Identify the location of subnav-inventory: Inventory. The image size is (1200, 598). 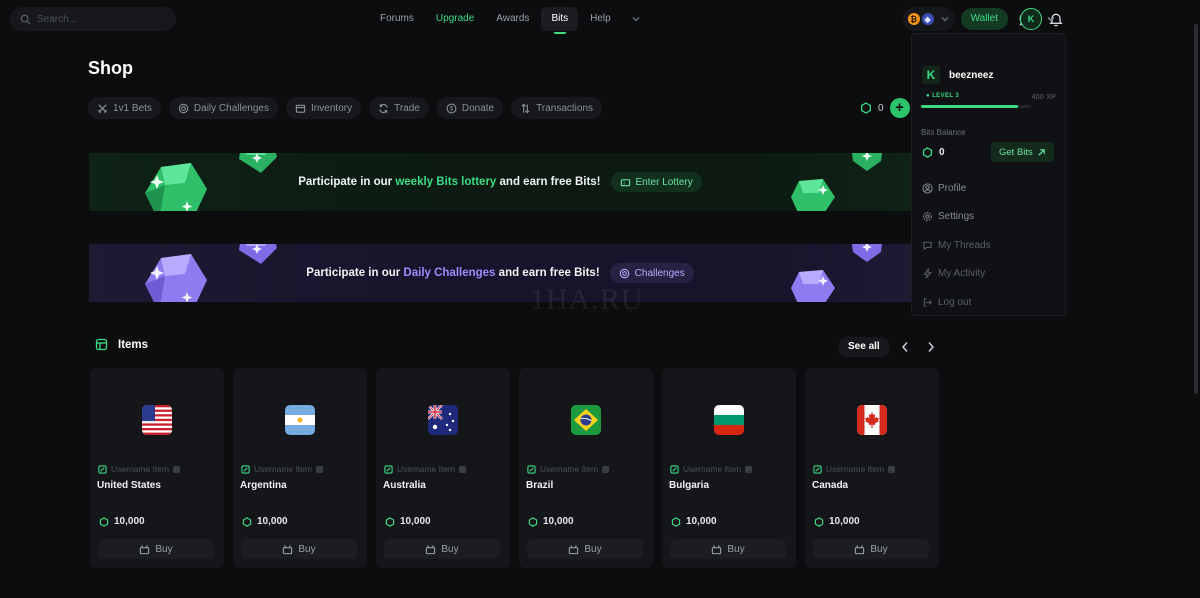
(323, 108).